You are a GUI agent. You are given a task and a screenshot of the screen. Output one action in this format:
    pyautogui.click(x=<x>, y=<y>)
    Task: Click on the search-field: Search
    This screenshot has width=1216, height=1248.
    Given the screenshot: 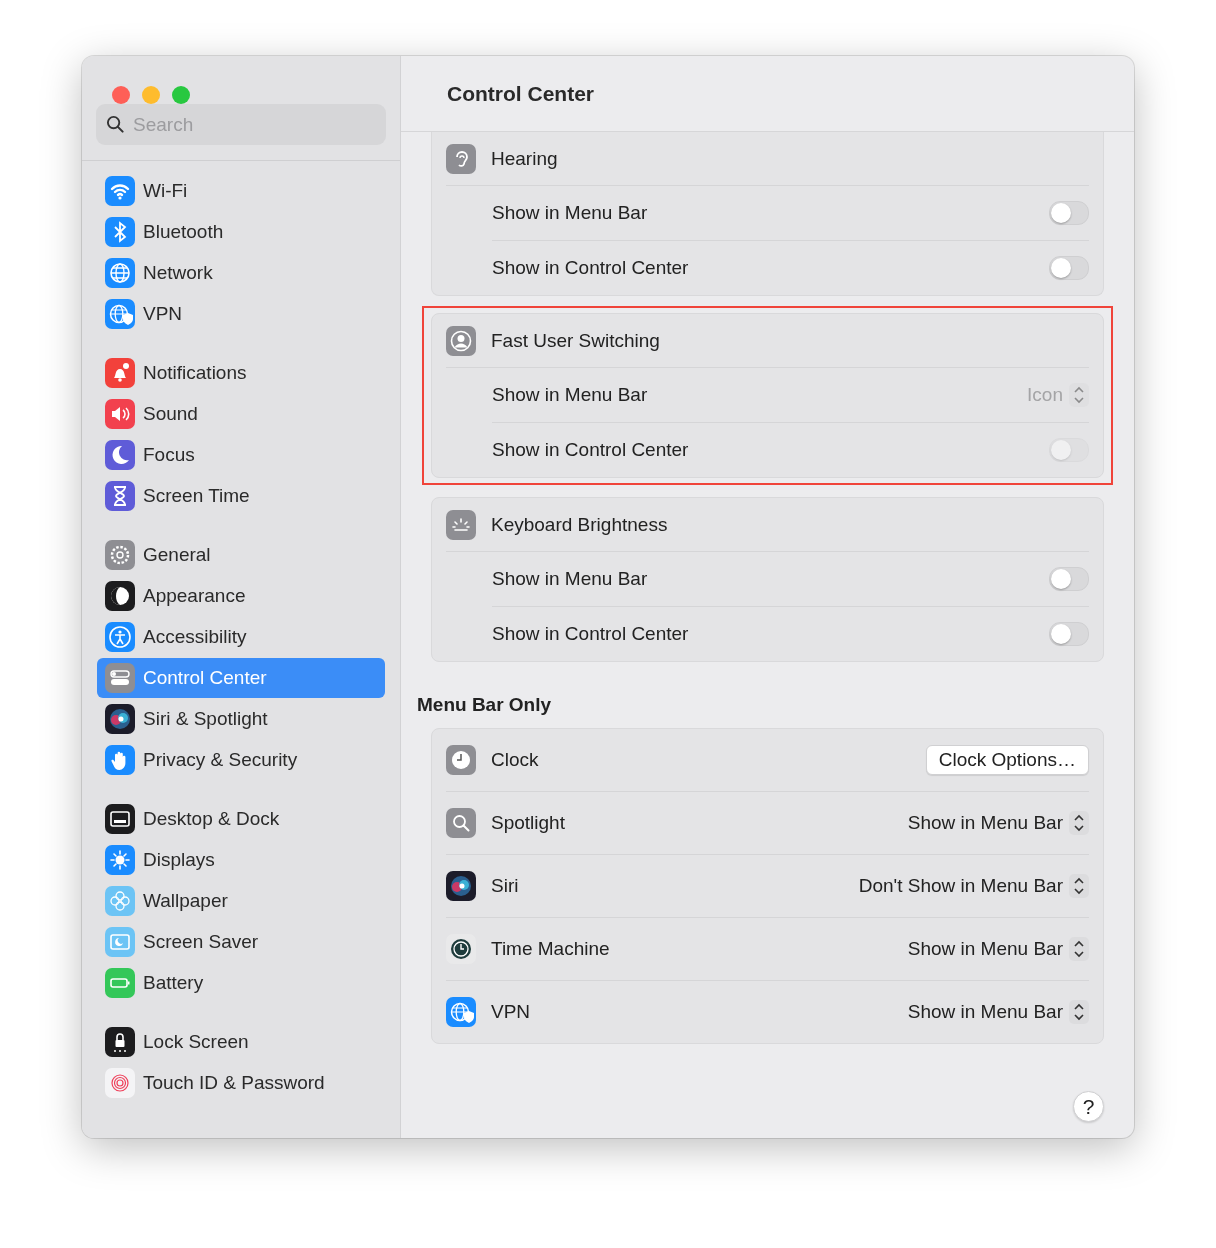 What is the action you would take?
    pyautogui.click(x=241, y=124)
    